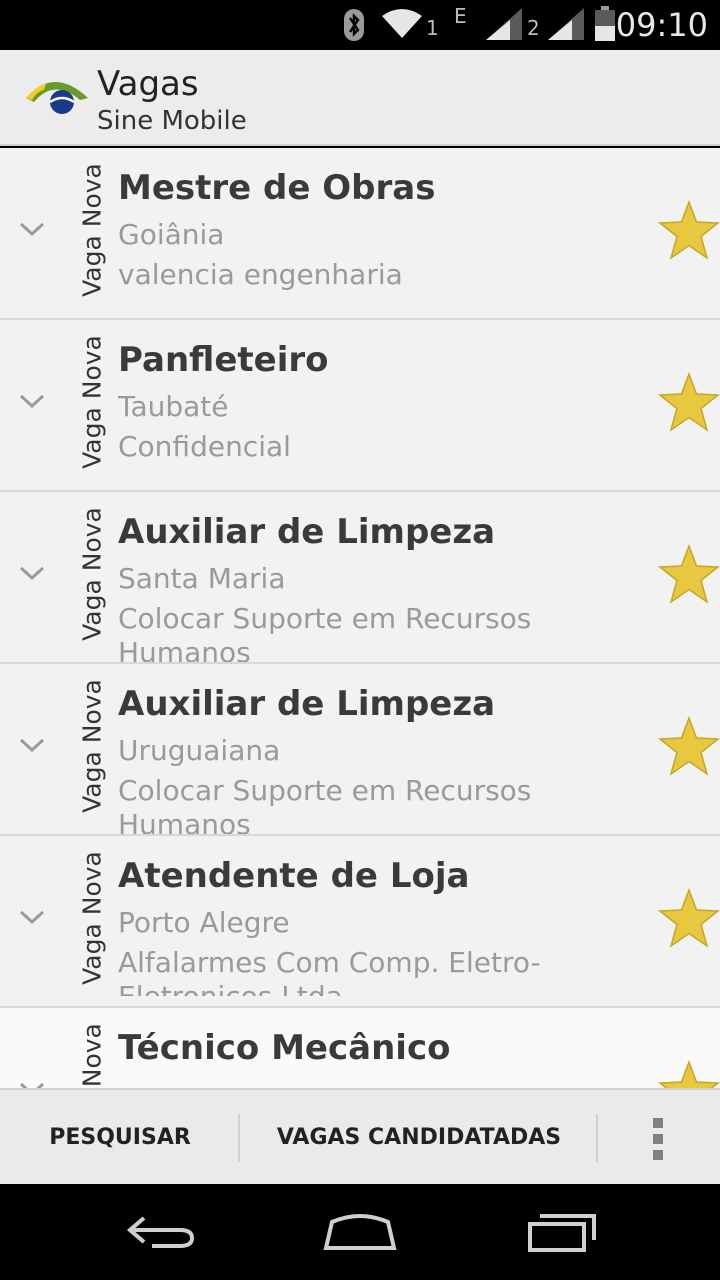 The height and width of the screenshot is (1280, 720). Describe the element at coordinates (562, 1232) in the screenshot. I see `recent-apps-icon` at that location.